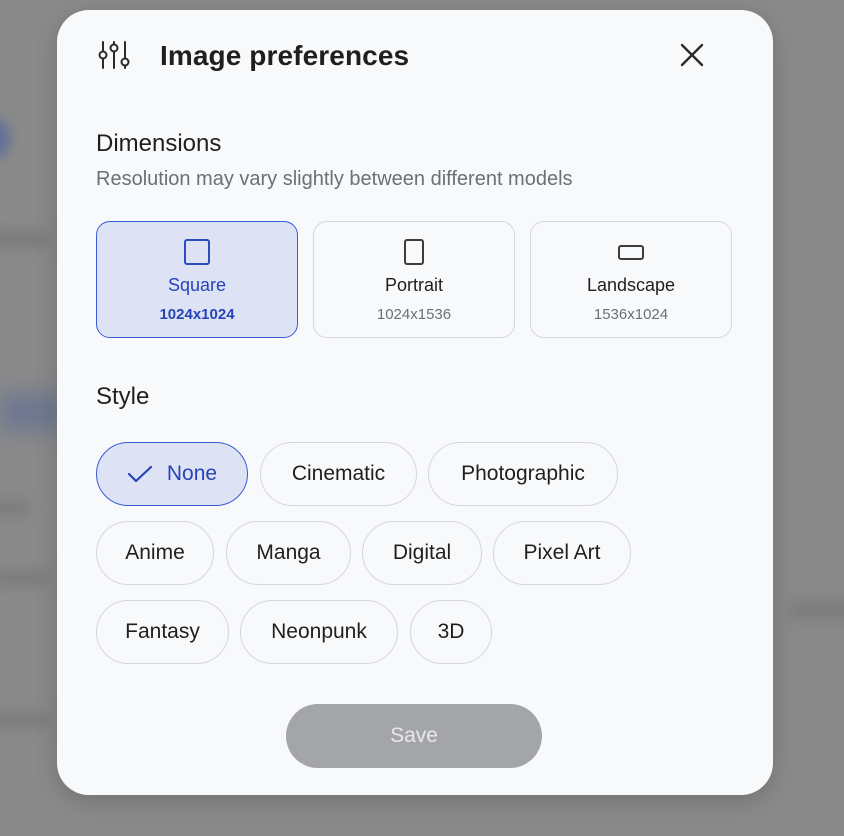 The image size is (844, 836). I want to click on style-chip-label: None, so click(192, 473).